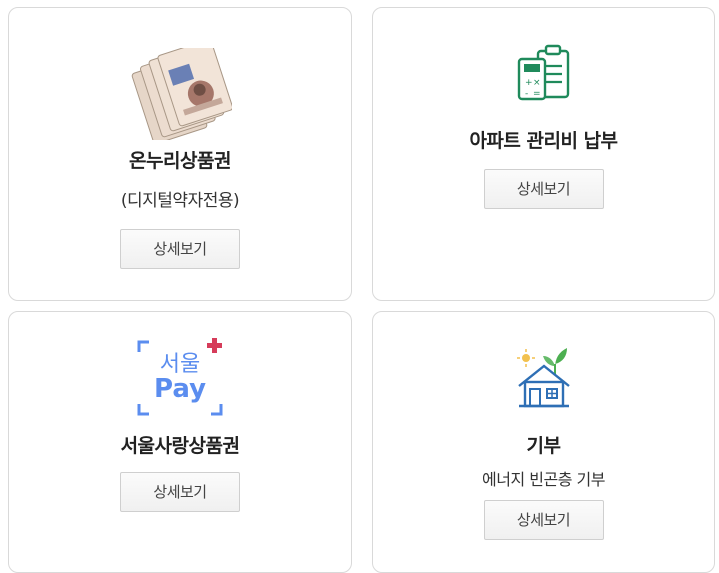 This screenshot has width=719, height=573. I want to click on card-subtitle: 에너지 빈곤층 기부, so click(543, 479).